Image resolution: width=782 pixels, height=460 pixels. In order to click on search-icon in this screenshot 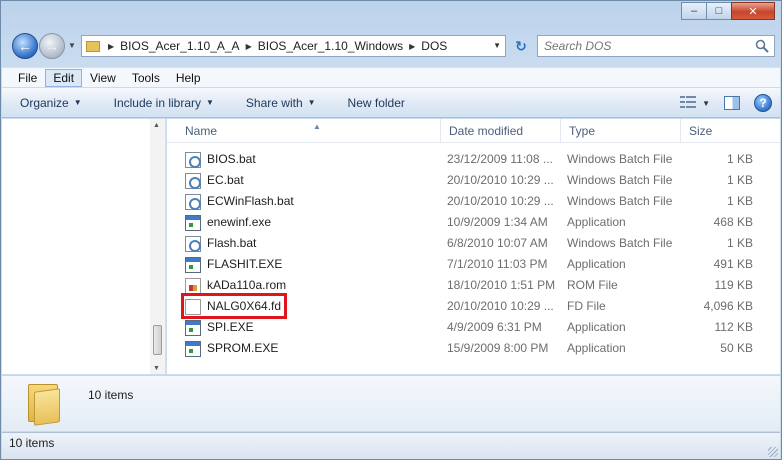, I will do `click(762, 46)`.